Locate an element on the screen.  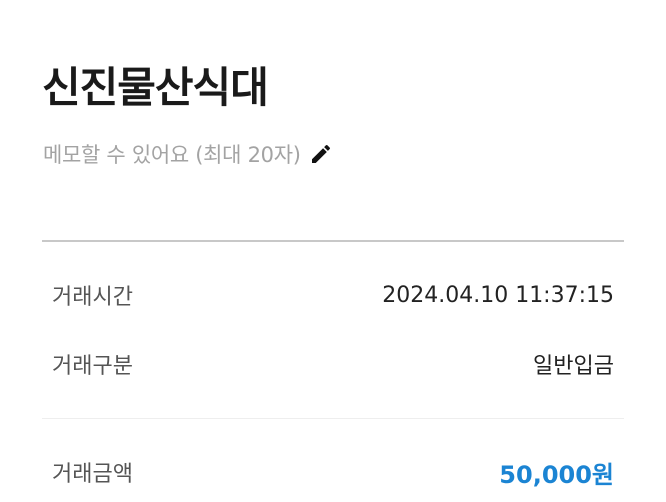
transaction-amount-label: 거래금액 is located at coordinates (92, 474).